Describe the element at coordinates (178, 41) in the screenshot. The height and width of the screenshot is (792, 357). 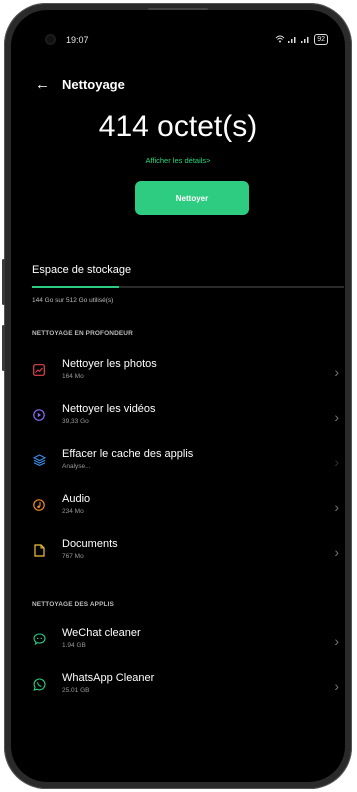
I see `status-bar: 19:07 92` at that location.